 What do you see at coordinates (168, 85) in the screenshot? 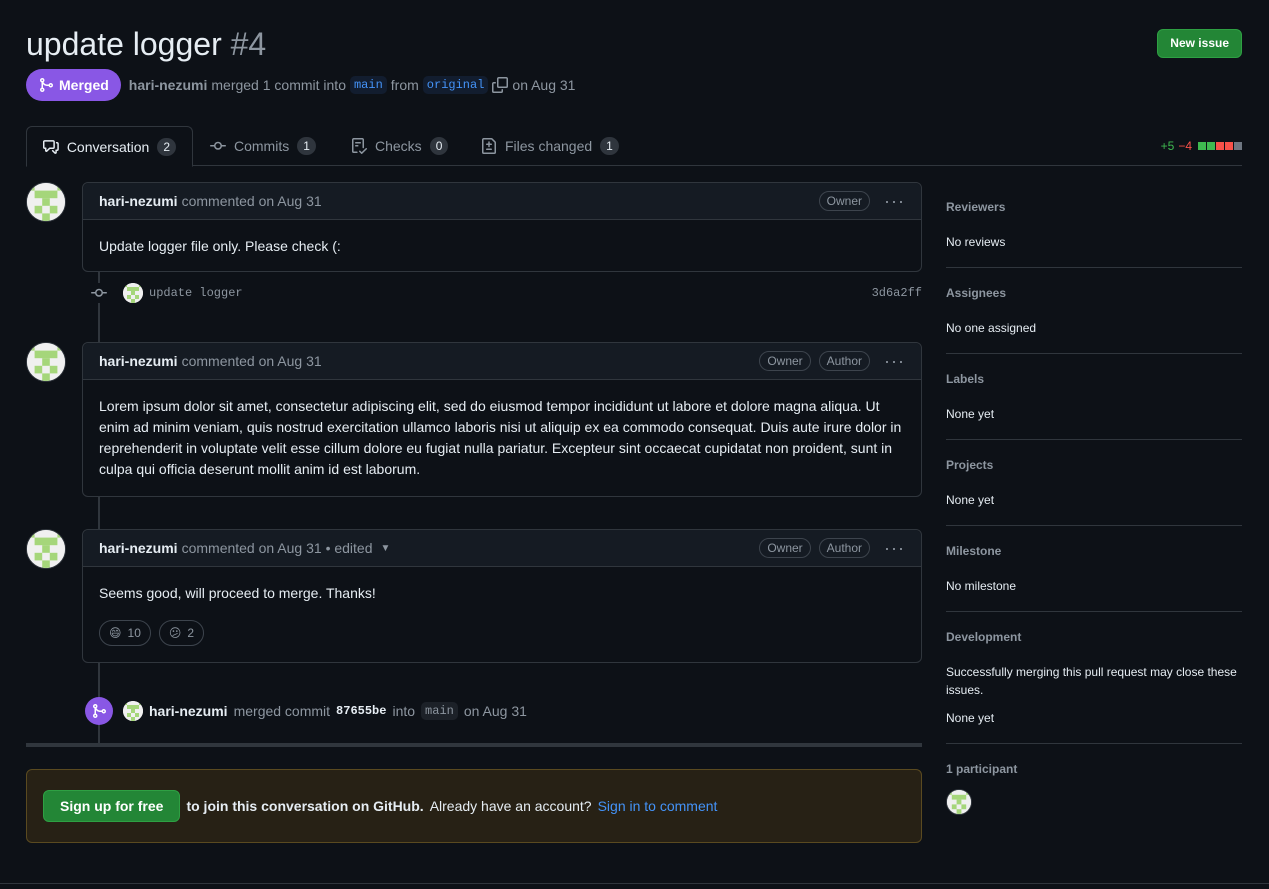
I see `author-link: hari-nezumi` at bounding box center [168, 85].